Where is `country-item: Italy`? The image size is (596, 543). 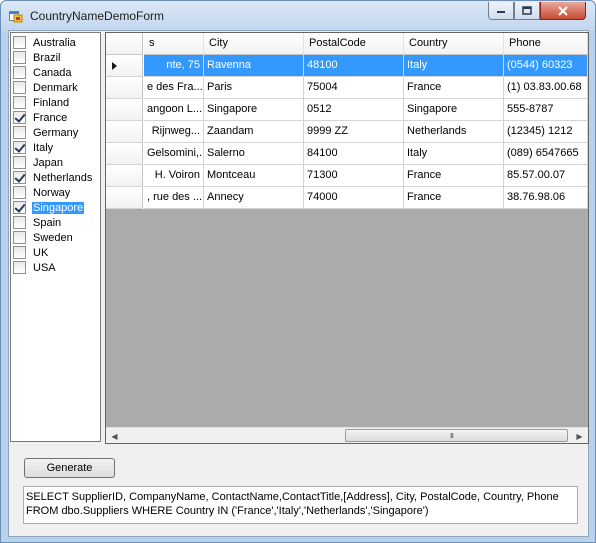
country-item: Italy is located at coordinates (56, 147).